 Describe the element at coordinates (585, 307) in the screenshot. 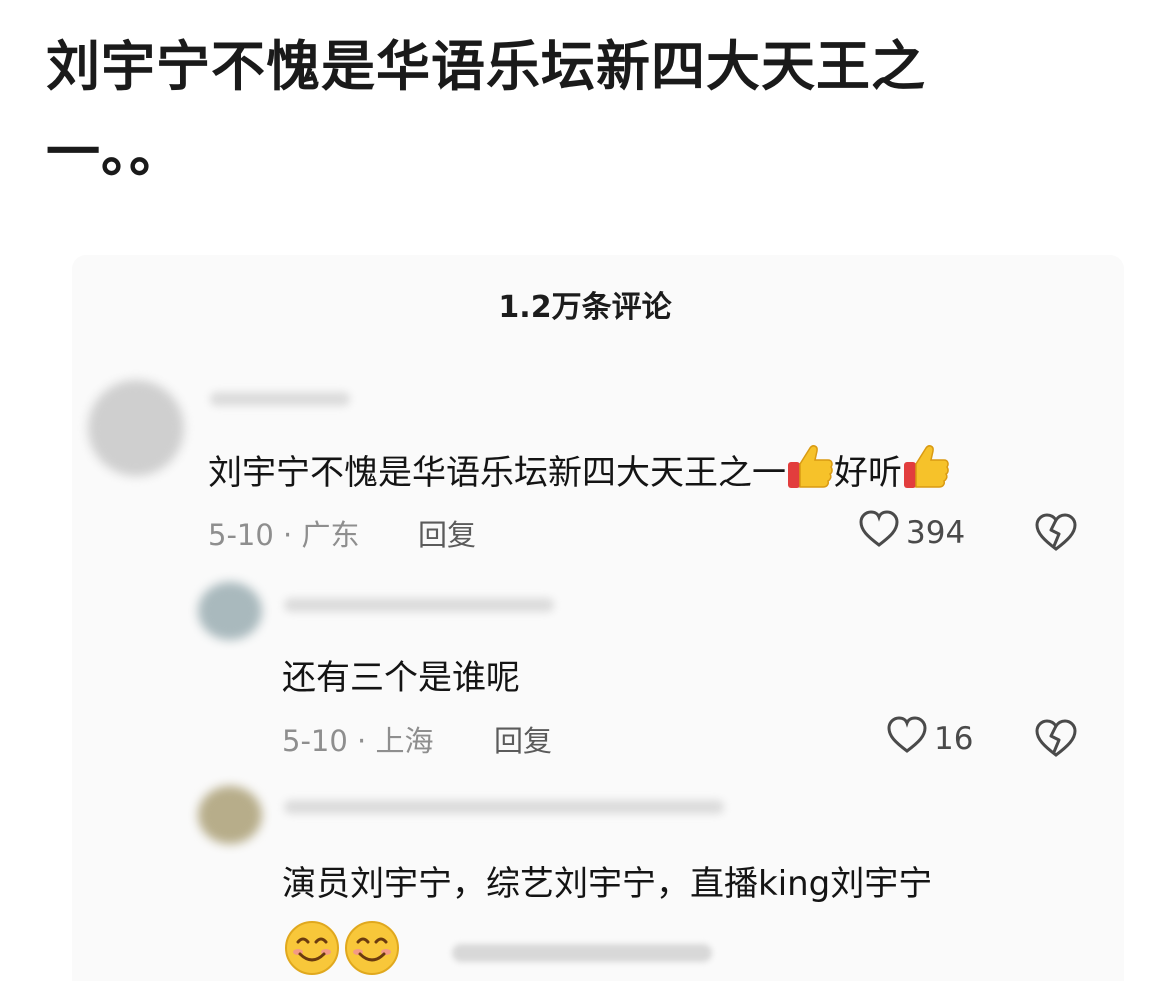

I see `comment-count: 1.2万条评论` at that location.